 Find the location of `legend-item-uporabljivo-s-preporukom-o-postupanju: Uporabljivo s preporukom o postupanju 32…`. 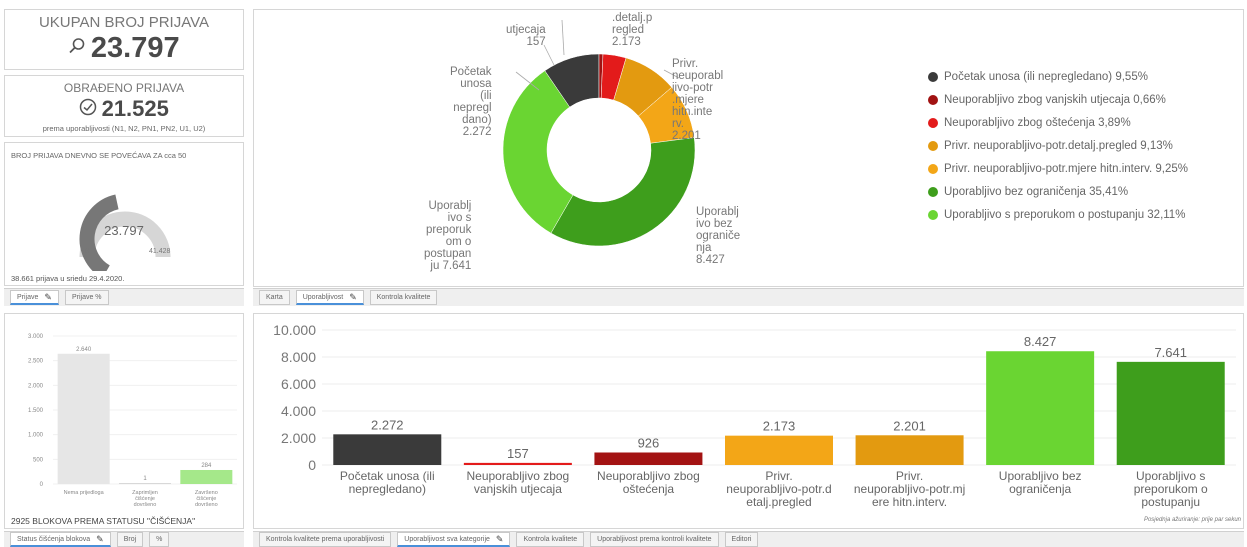

legend-item-uporabljivo-s-preporukom-o-postupanju: Uporabljivo s preporukom o postupanju 32… is located at coordinates (1058, 214).